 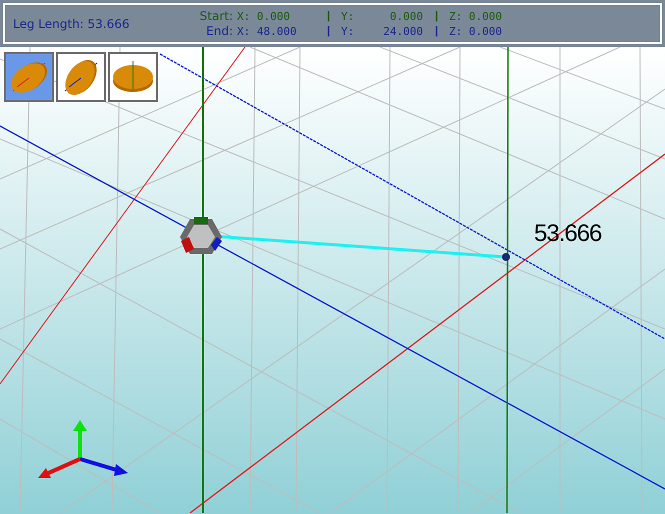 What do you see at coordinates (72, 24) in the screenshot?
I see `leg-length-label: Leg Length: 53.666` at bounding box center [72, 24].